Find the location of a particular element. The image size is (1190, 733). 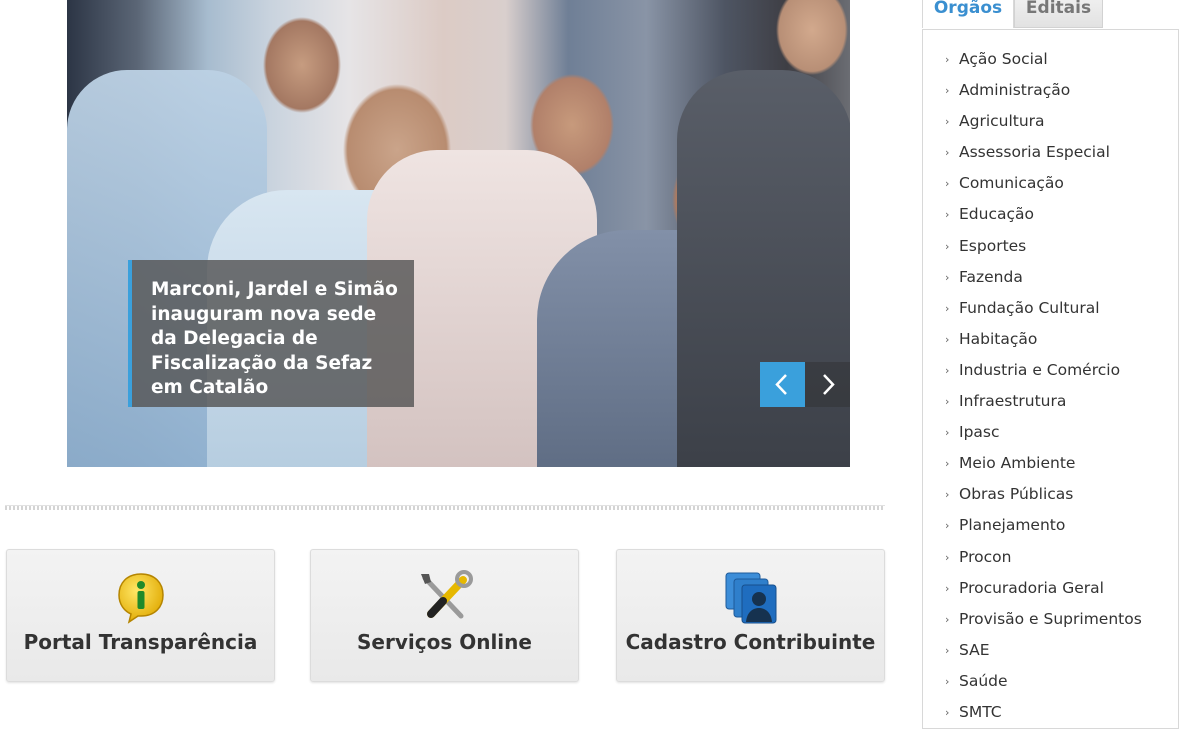

sidebar-item: › Ipasc is located at coordinates (1043, 437).